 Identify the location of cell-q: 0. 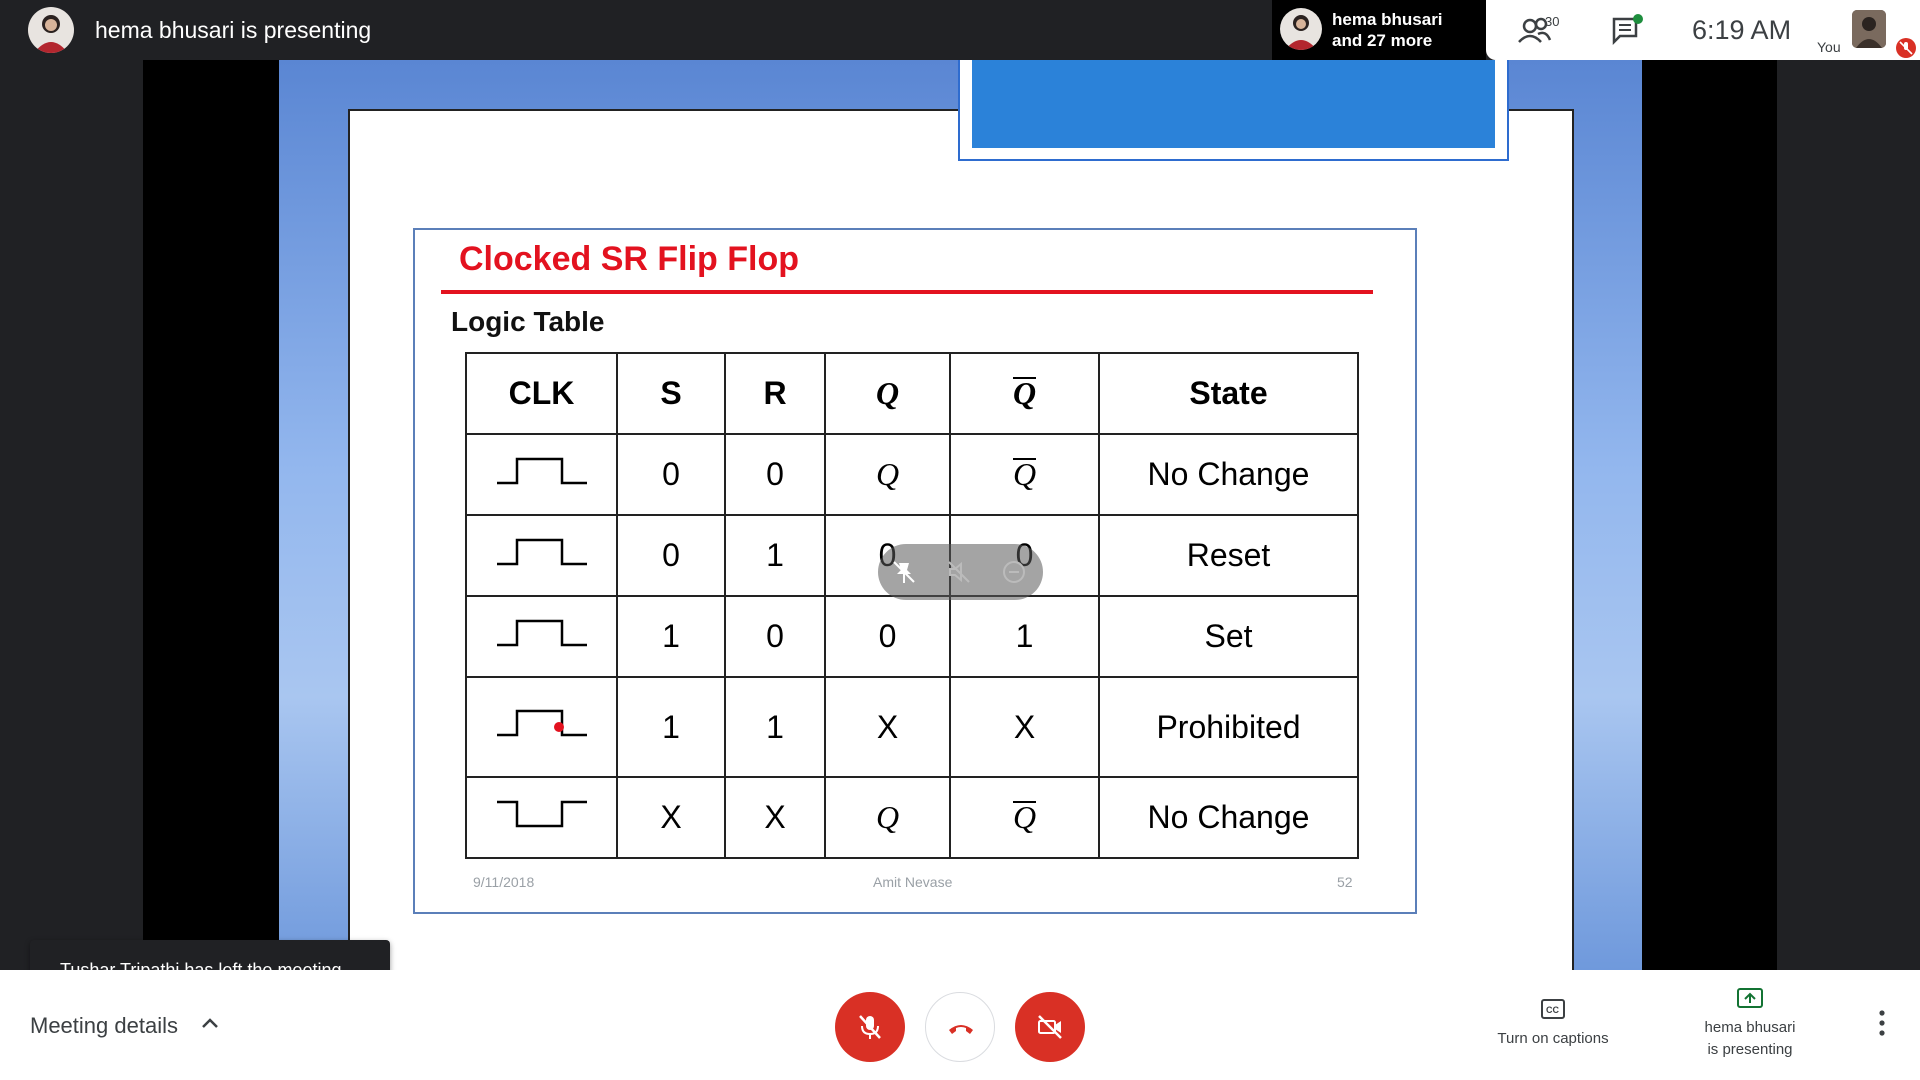
(887, 636).